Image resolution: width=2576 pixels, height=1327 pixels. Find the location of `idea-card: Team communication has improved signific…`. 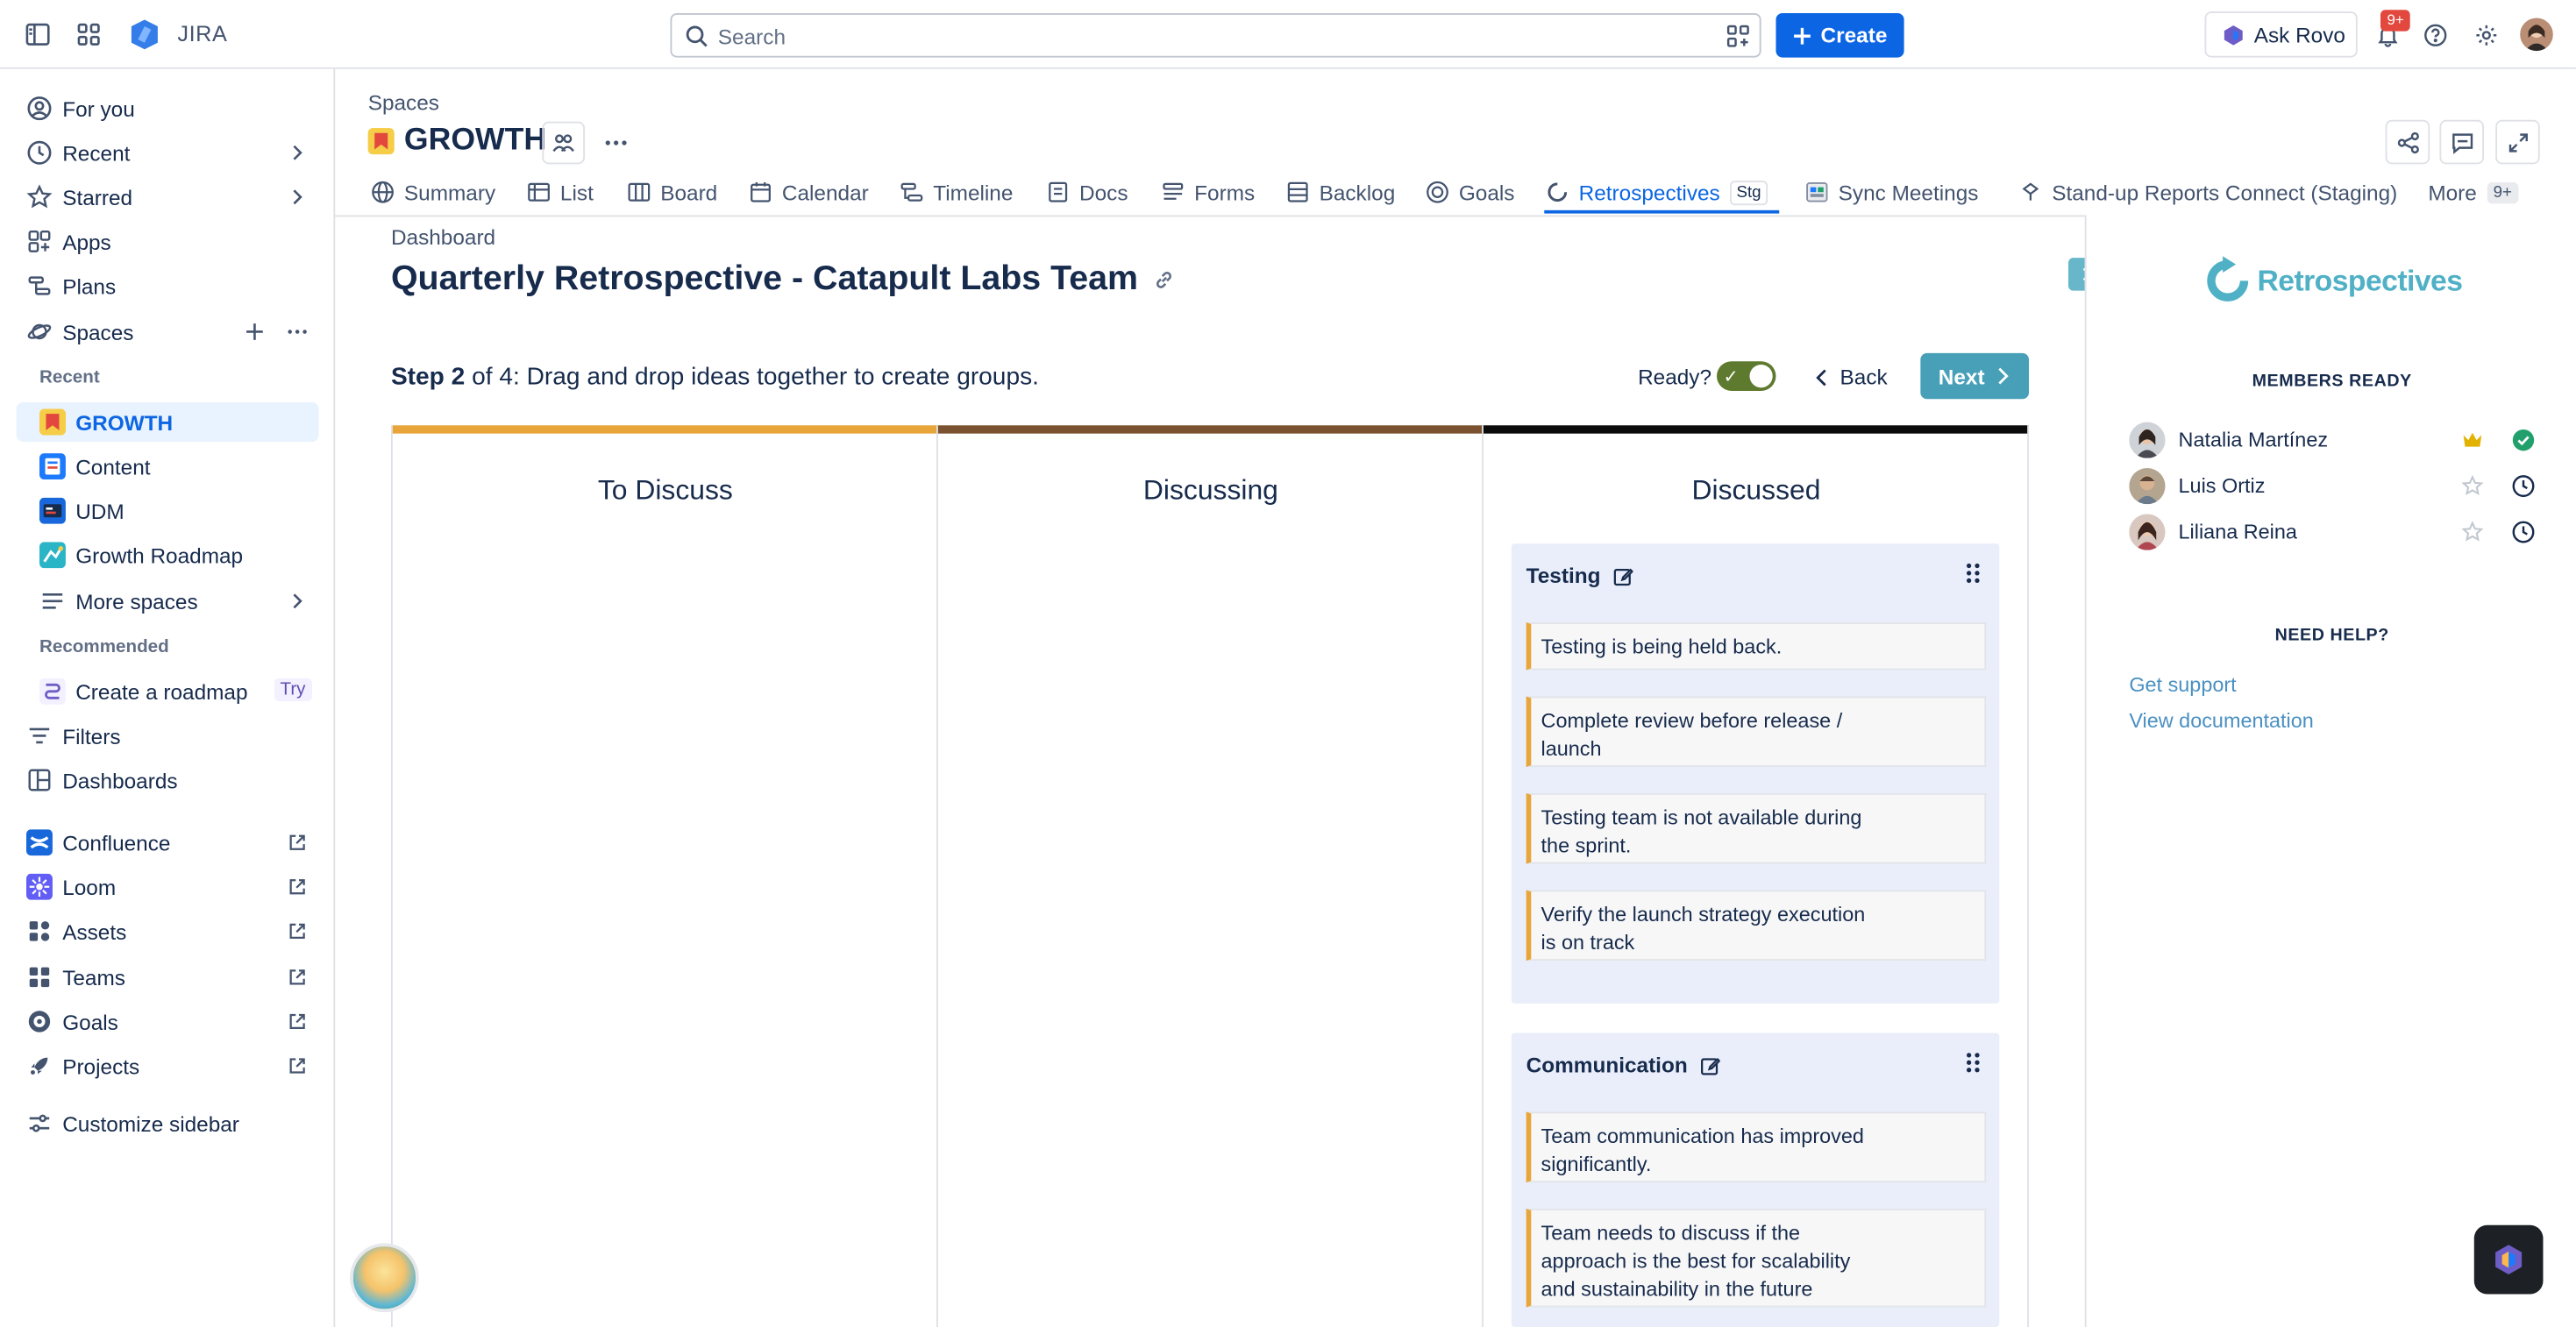

idea-card: Team communication has improved signific… is located at coordinates (1756, 1147).